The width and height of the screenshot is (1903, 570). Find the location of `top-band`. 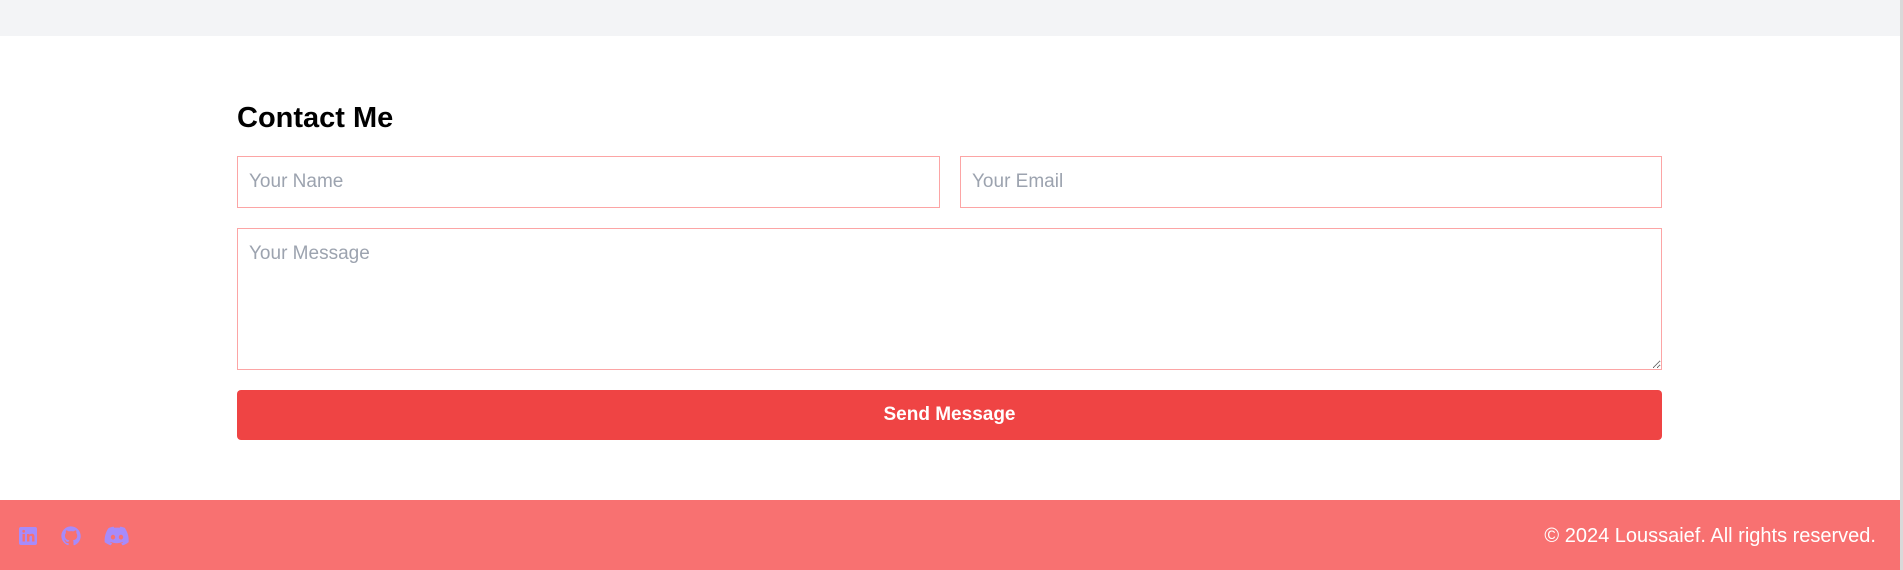

top-band is located at coordinates (950, 18).